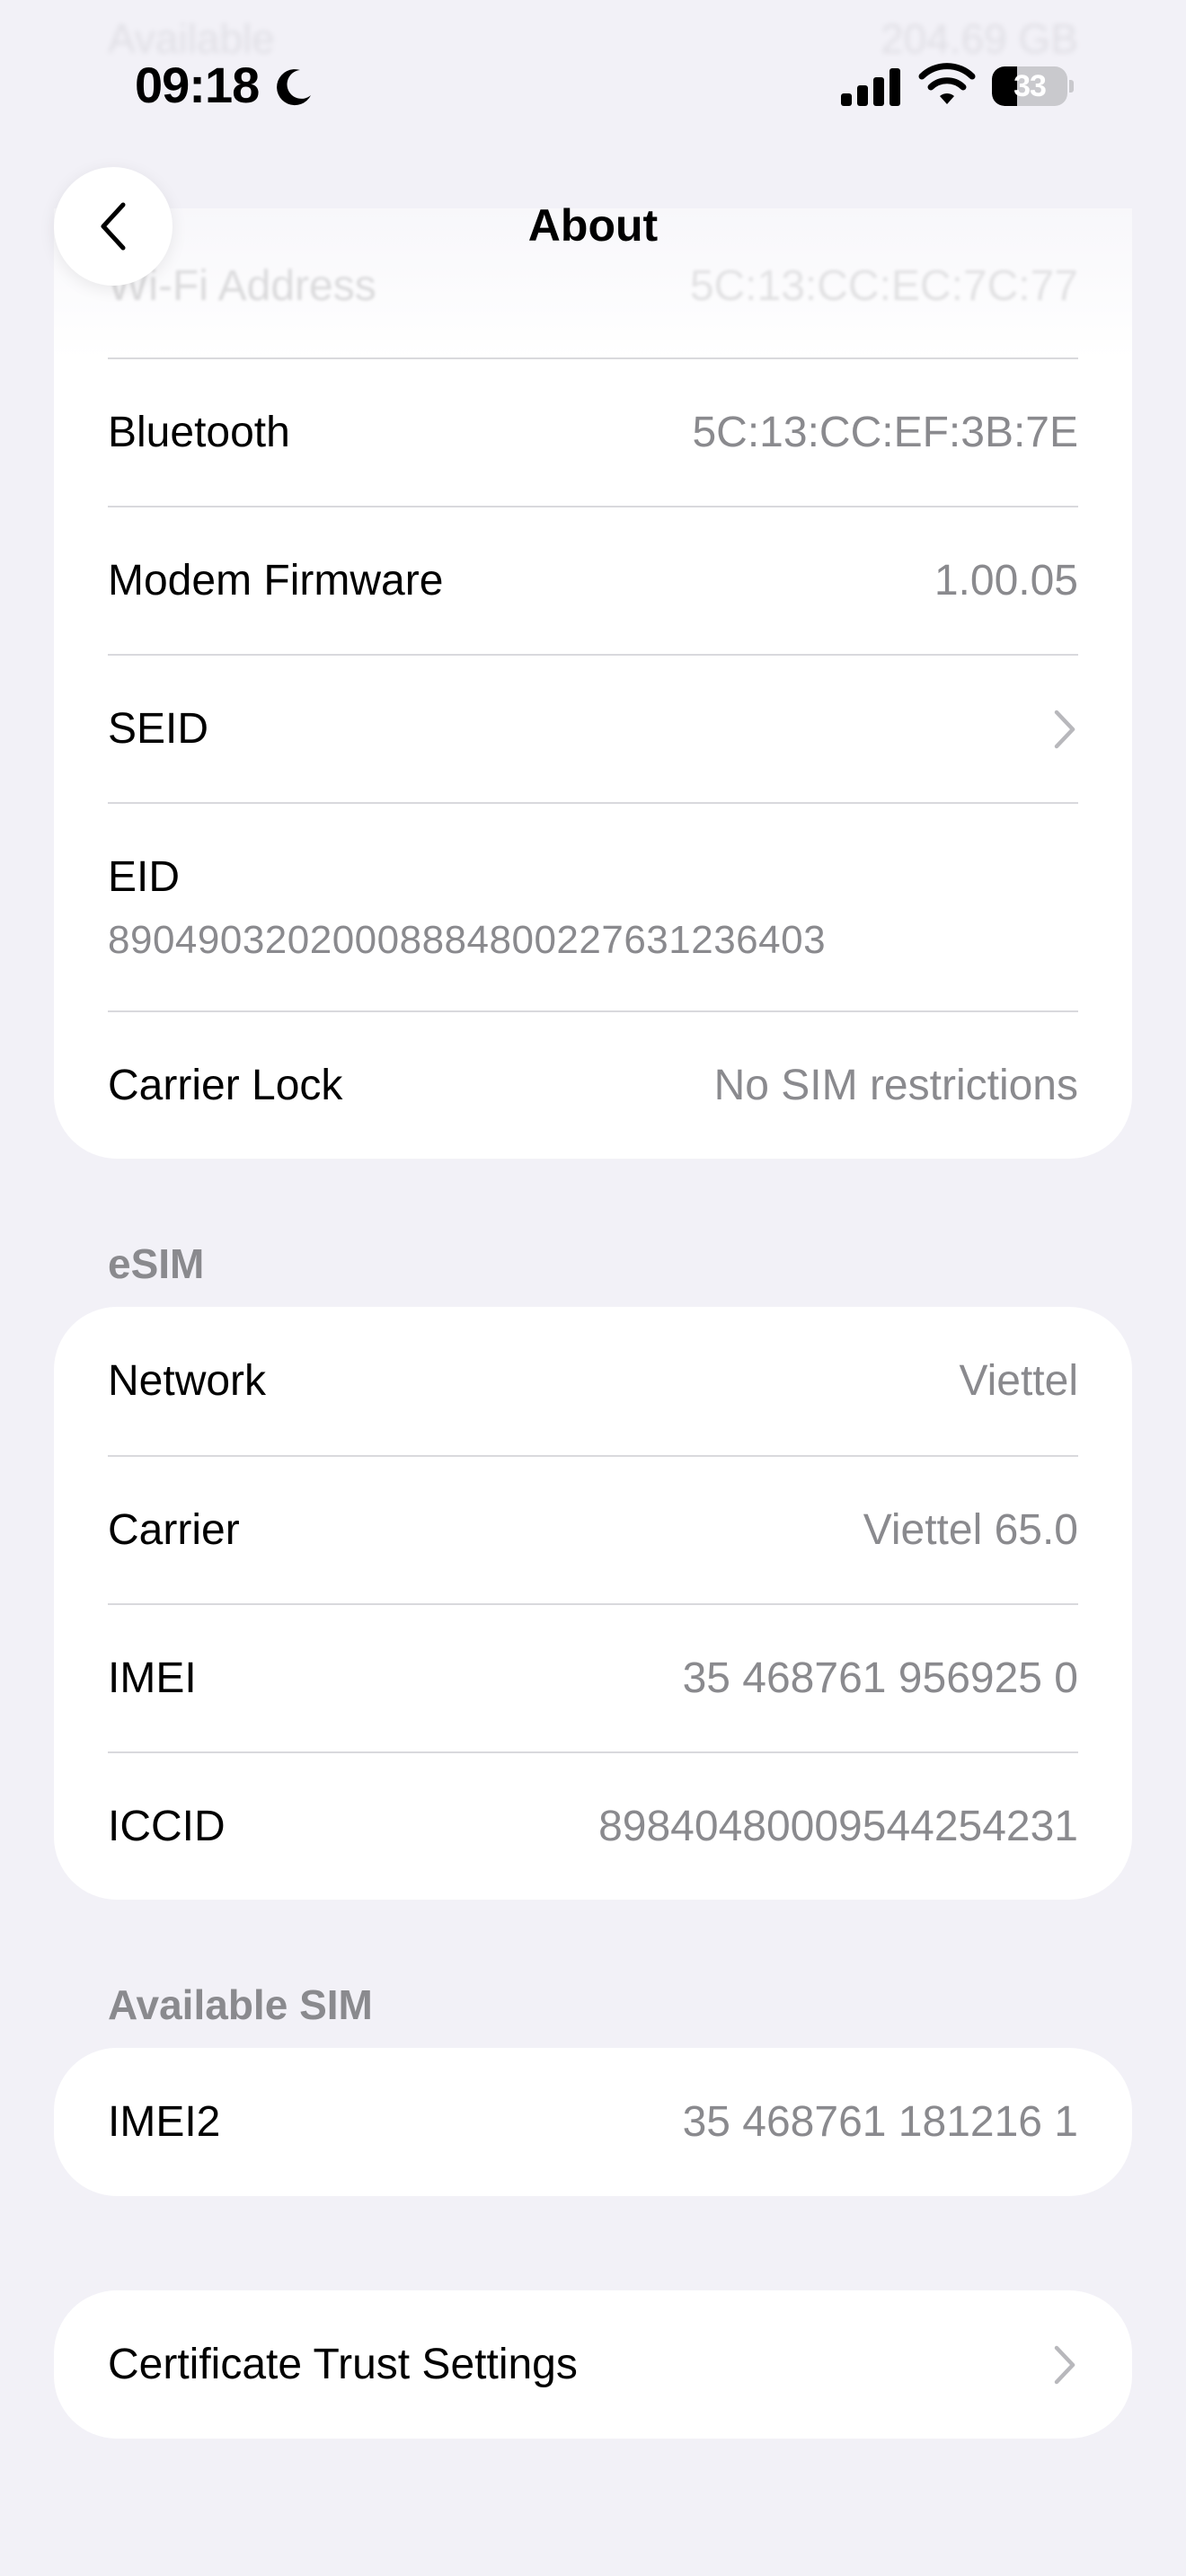 This screenshot has width=1186, height=2576. What do you see at coordinates (197, 85) in the screenshot?
I see `status-time: 09:18` at bounding box center [197, 85].